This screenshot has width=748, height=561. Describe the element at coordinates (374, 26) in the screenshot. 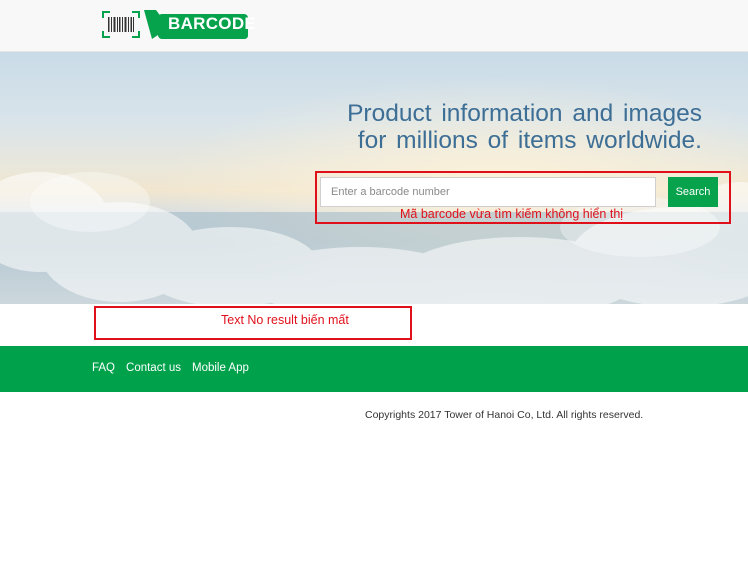

I see `site-header: BARCODE` at that location.